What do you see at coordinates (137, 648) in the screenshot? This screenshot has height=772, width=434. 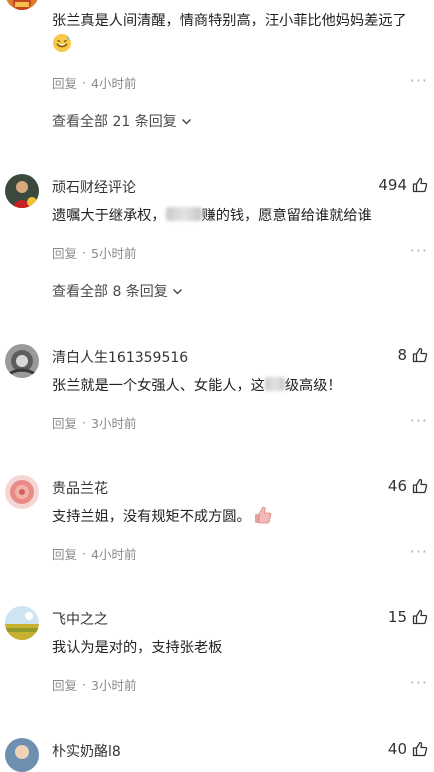 I see `comment-text: 我认为是对的，支持张老板` at bounding box center [137, 648].